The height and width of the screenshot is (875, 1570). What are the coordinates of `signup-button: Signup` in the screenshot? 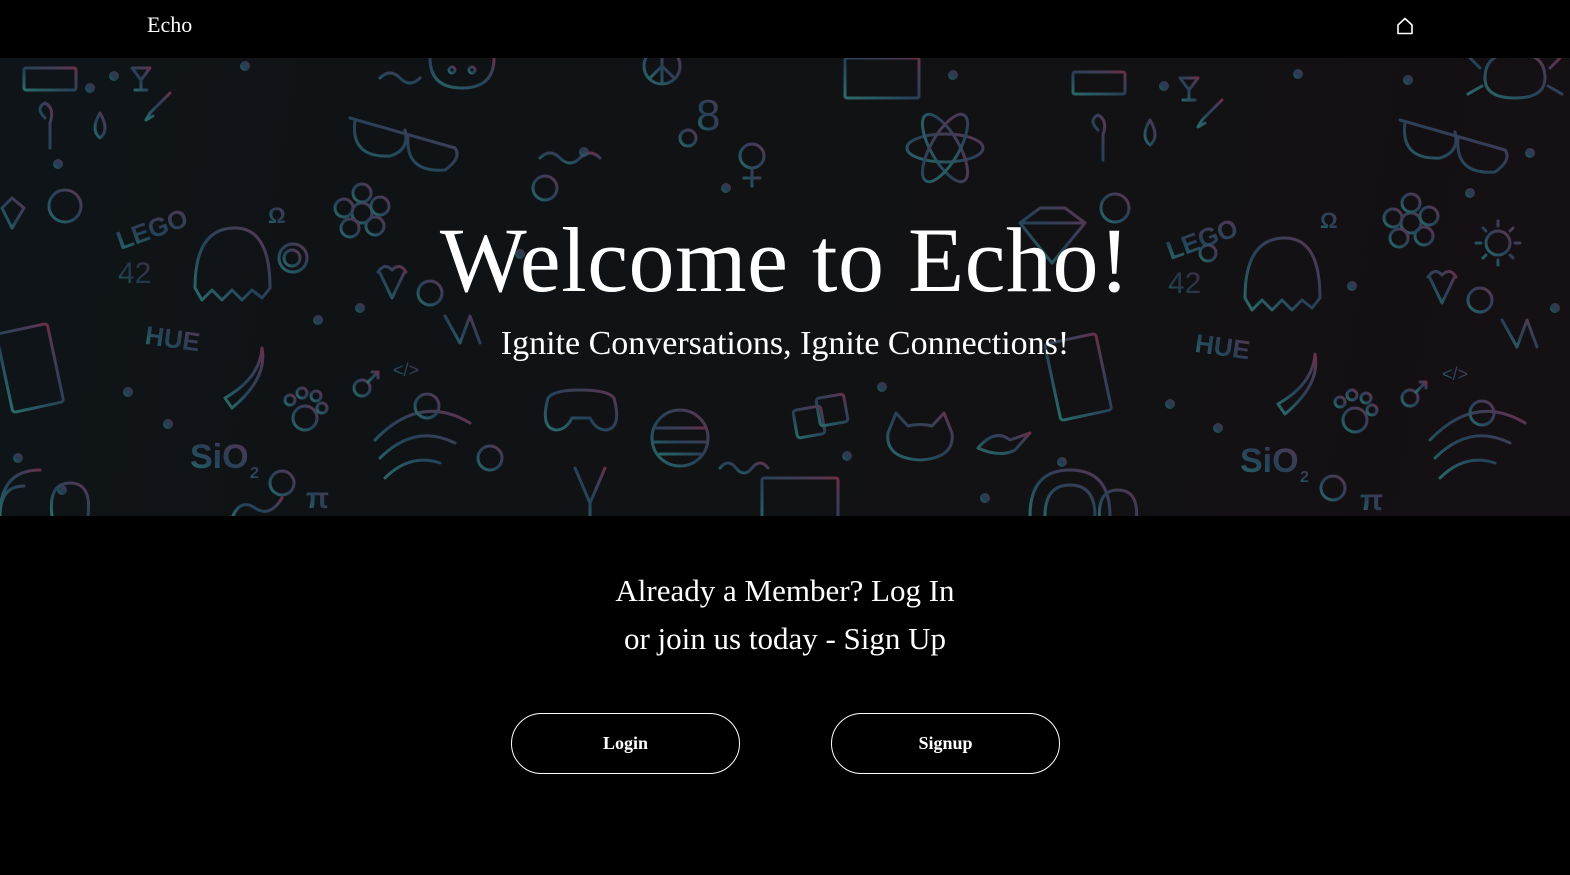 It's located at (945, 743).